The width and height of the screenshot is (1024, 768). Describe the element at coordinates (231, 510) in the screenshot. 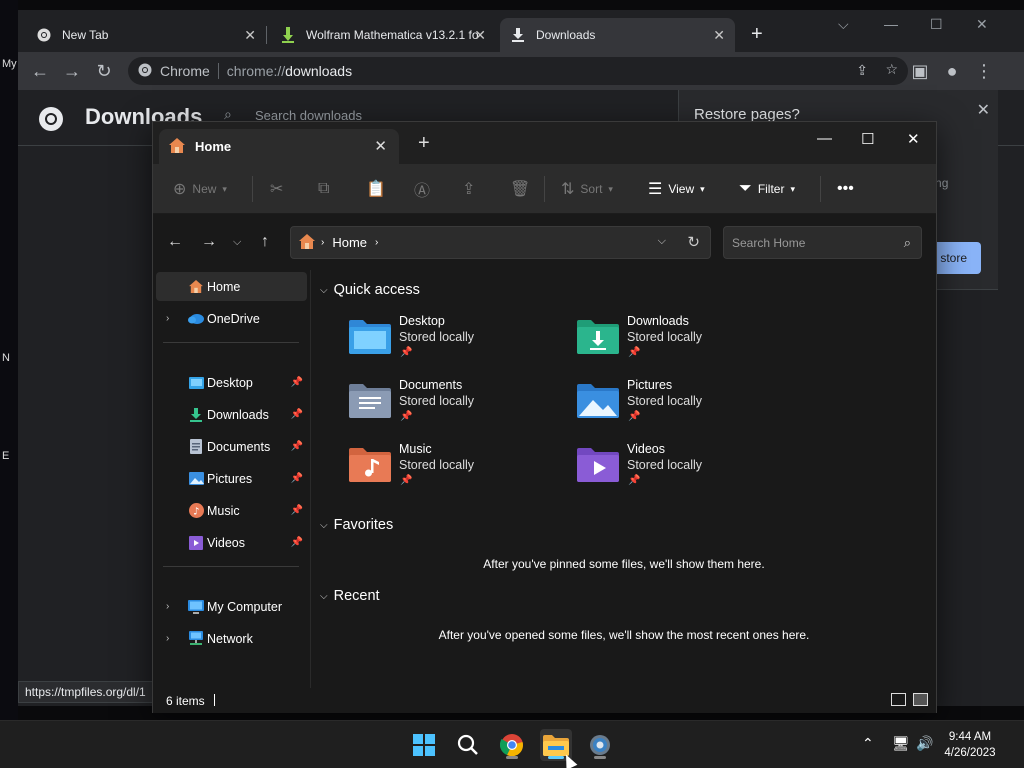

I see `sidebar-item-music: ♪ Music 📌` at that location.